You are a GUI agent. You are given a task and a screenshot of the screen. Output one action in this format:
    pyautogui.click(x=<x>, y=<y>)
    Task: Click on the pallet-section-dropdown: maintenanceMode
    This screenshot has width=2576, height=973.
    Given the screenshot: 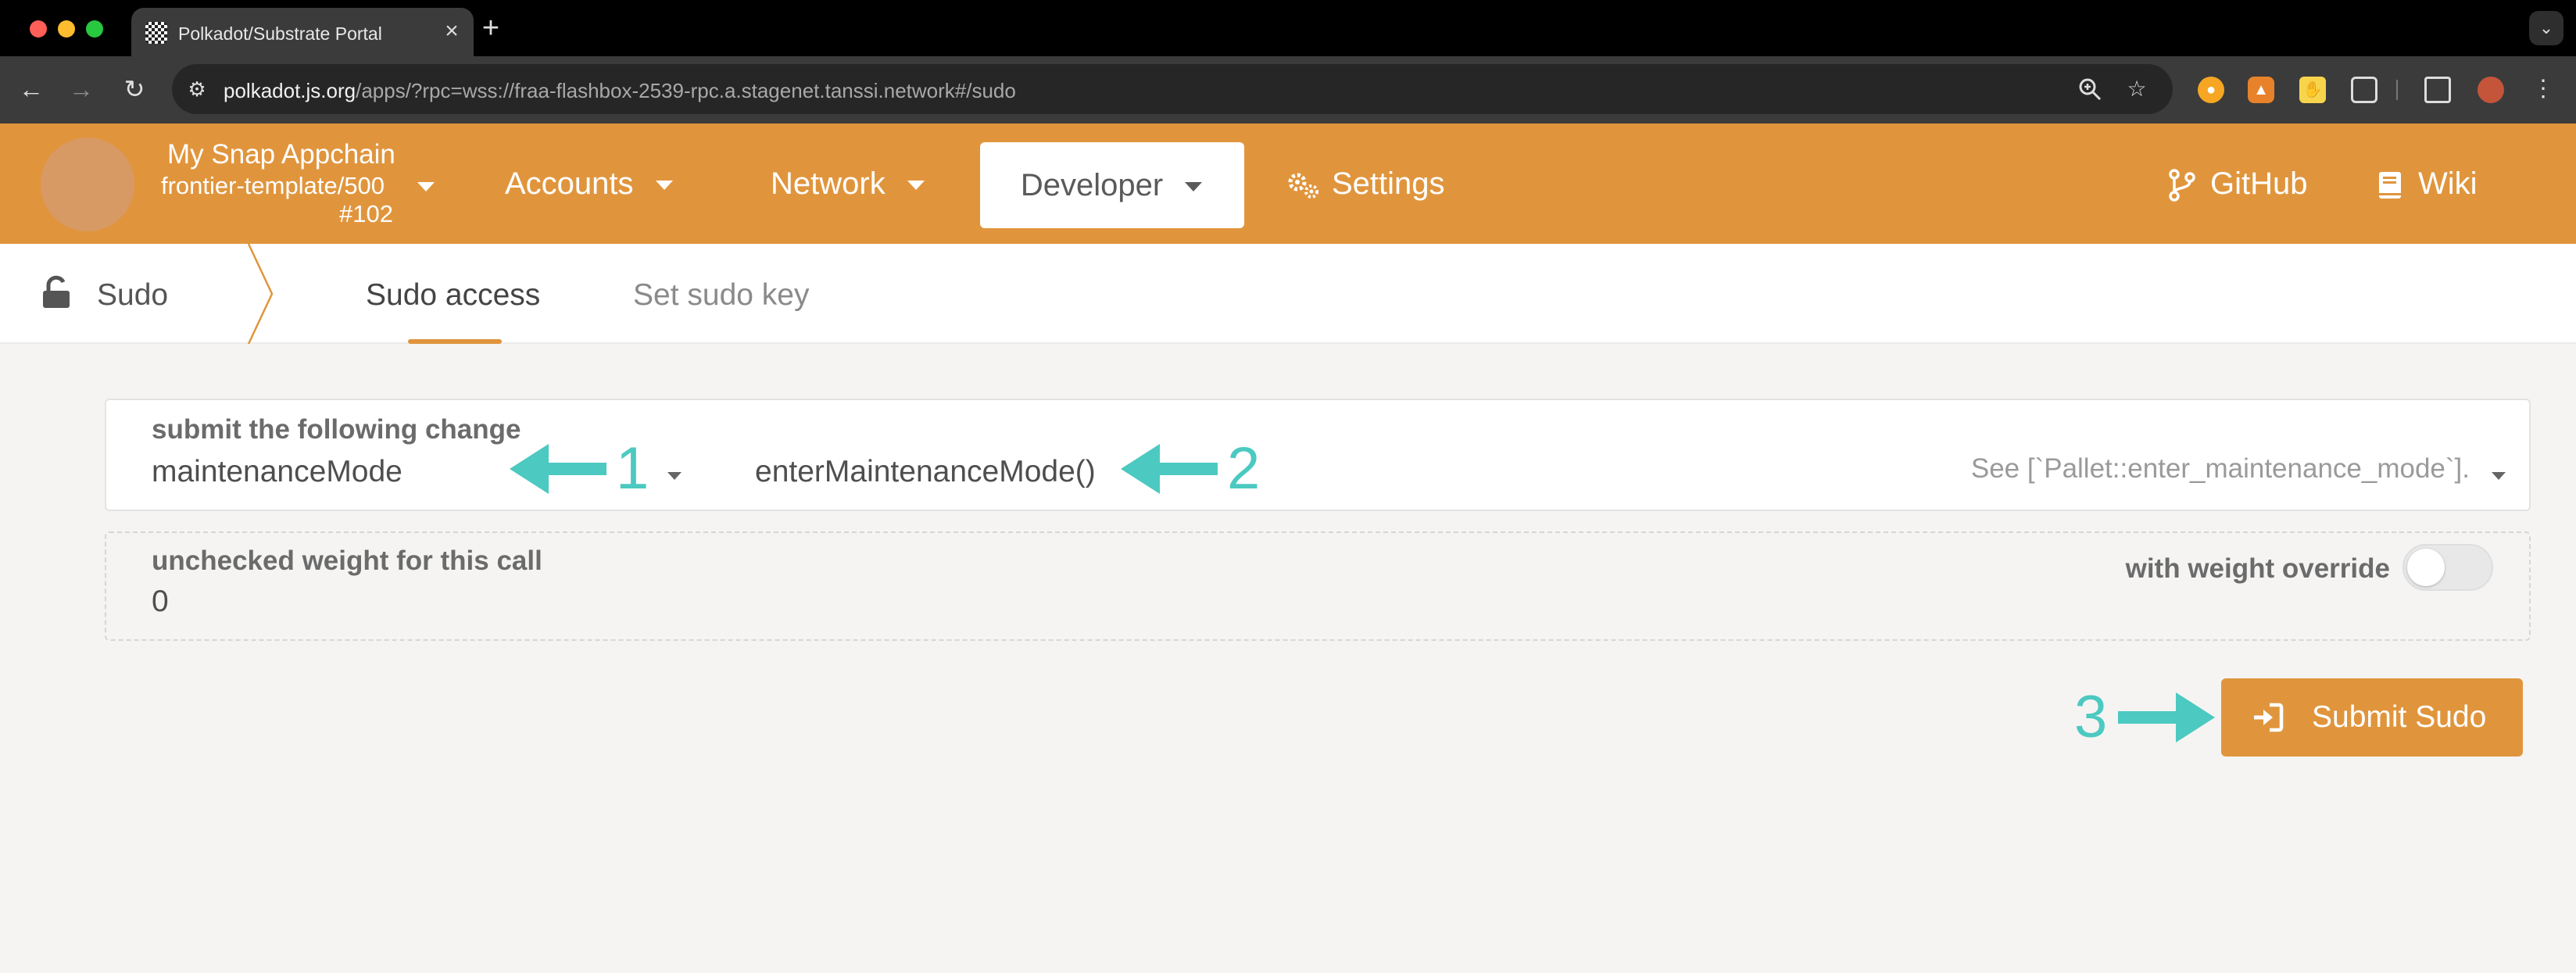 What is the action you would take?
    pyautogui.click(x=277, y=472)
    